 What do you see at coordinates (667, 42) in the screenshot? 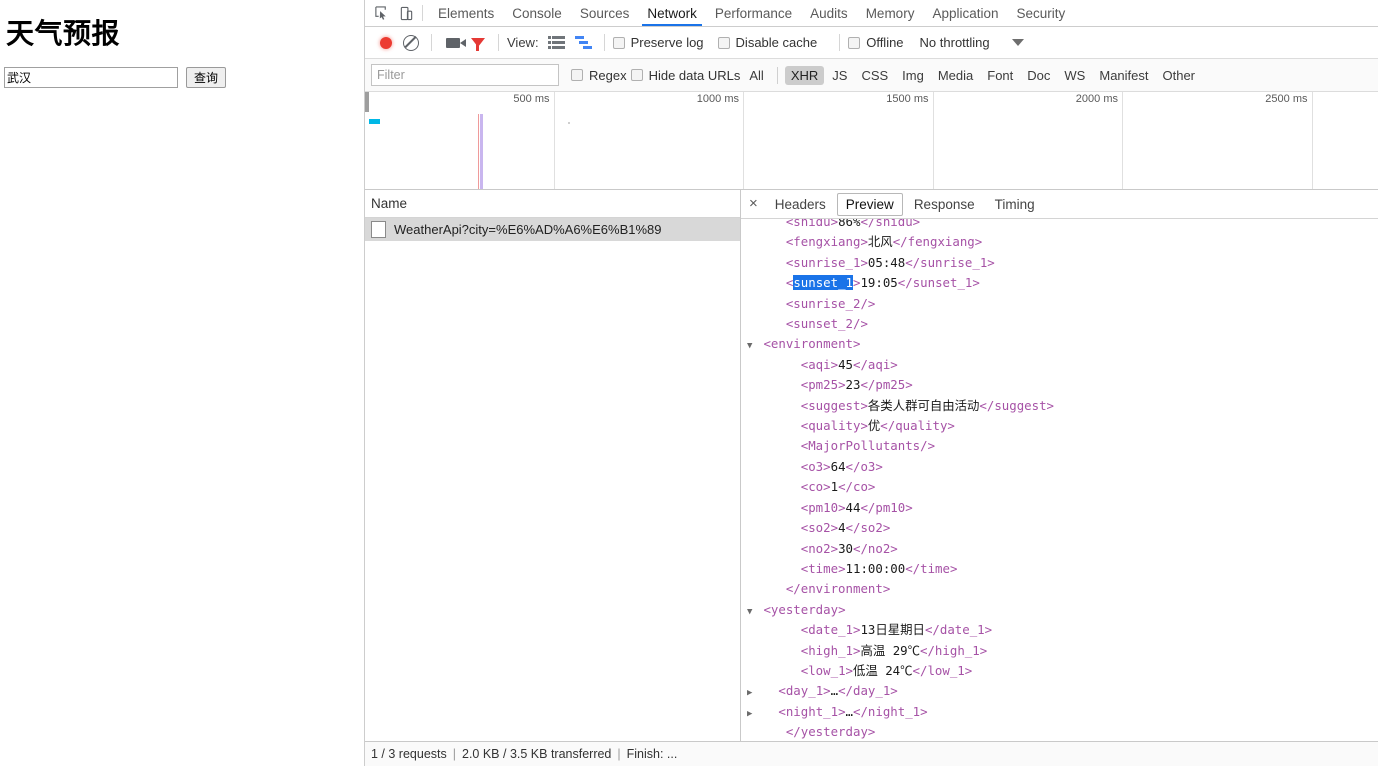
I see `preserve-log-label: Preserve log` at bounding box center [667, 42].